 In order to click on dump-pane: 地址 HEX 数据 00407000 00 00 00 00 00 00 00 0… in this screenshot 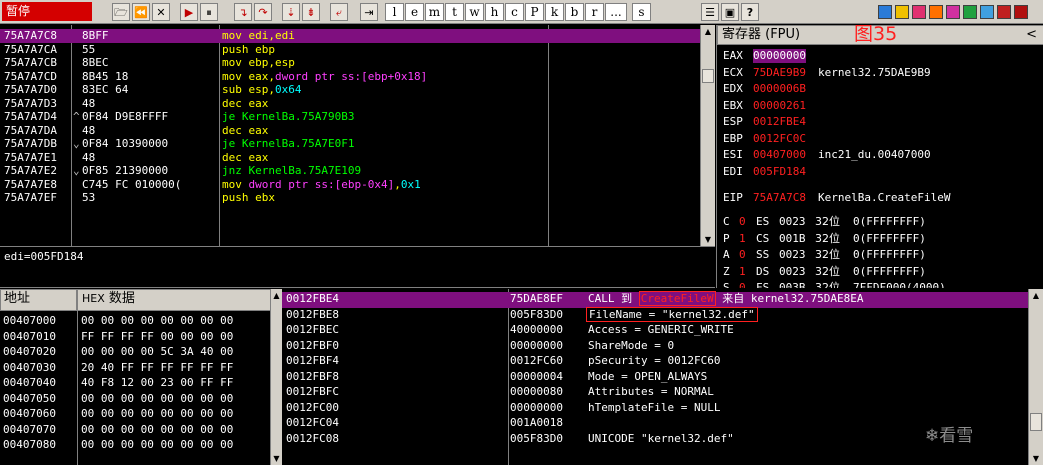, I will do `click(135, 377)`.